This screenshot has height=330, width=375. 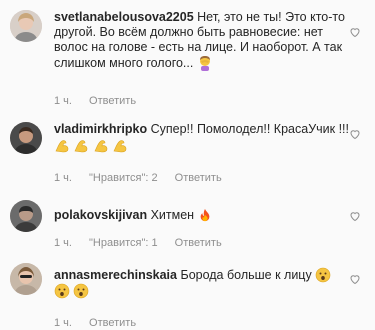 I want to click on comment-text: Борода больше к лицу, so click(x=246, y=275).